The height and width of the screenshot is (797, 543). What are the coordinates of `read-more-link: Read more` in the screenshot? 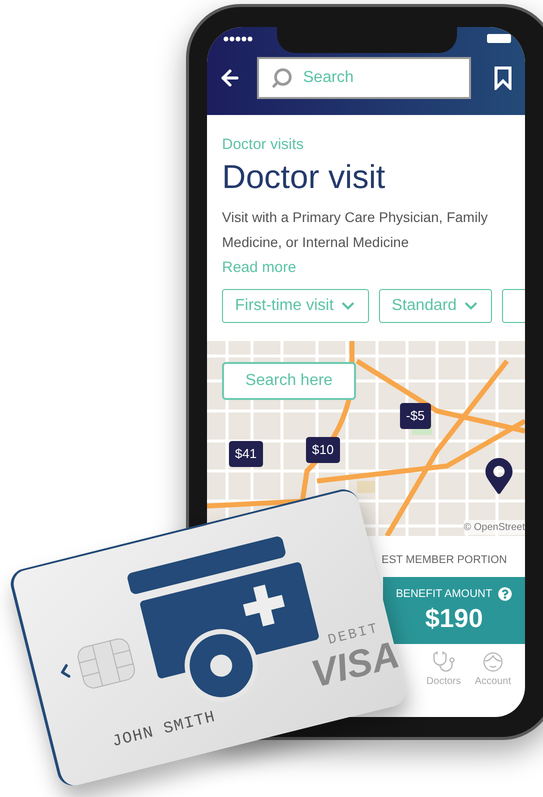 It's located at (366, 267).